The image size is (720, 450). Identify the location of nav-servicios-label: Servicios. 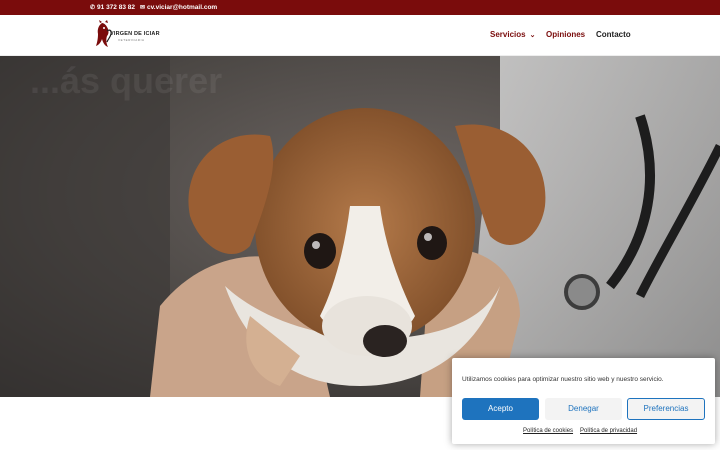
(508, 34).